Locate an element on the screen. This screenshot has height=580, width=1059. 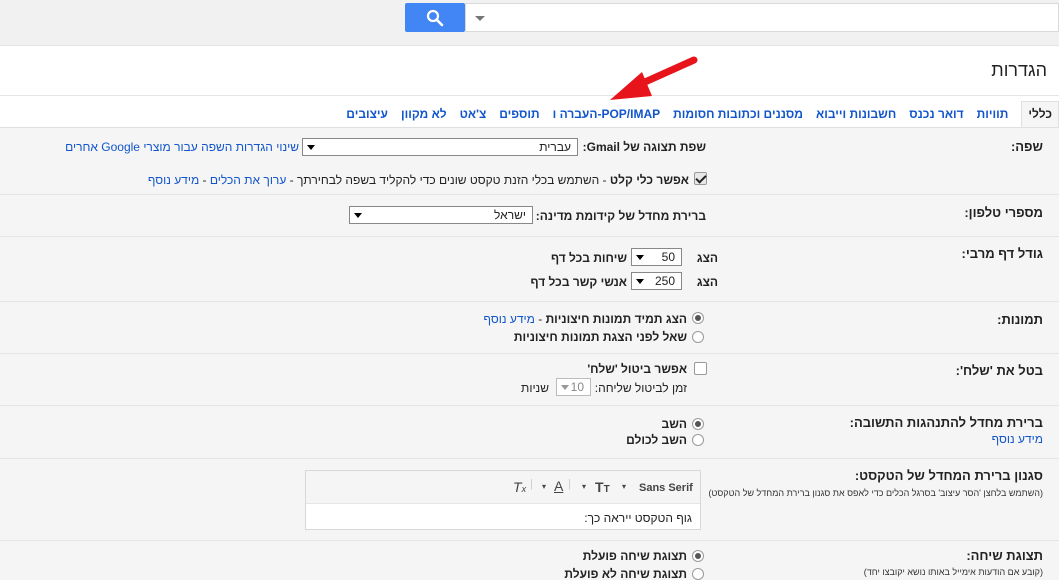
text-style-preview: גוף הטקסט ייראה כך: is located at coordinates (638, 518).